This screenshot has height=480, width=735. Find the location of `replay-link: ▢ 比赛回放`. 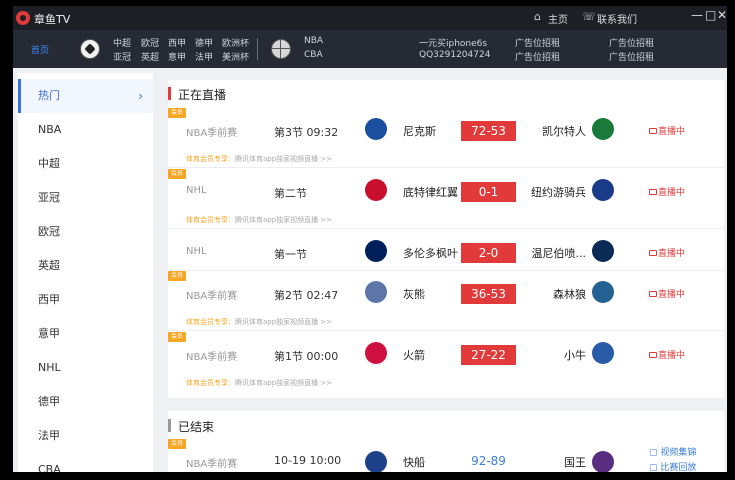

replay-link: ▢ 比赛回放 is located at coordinates (672, 466).